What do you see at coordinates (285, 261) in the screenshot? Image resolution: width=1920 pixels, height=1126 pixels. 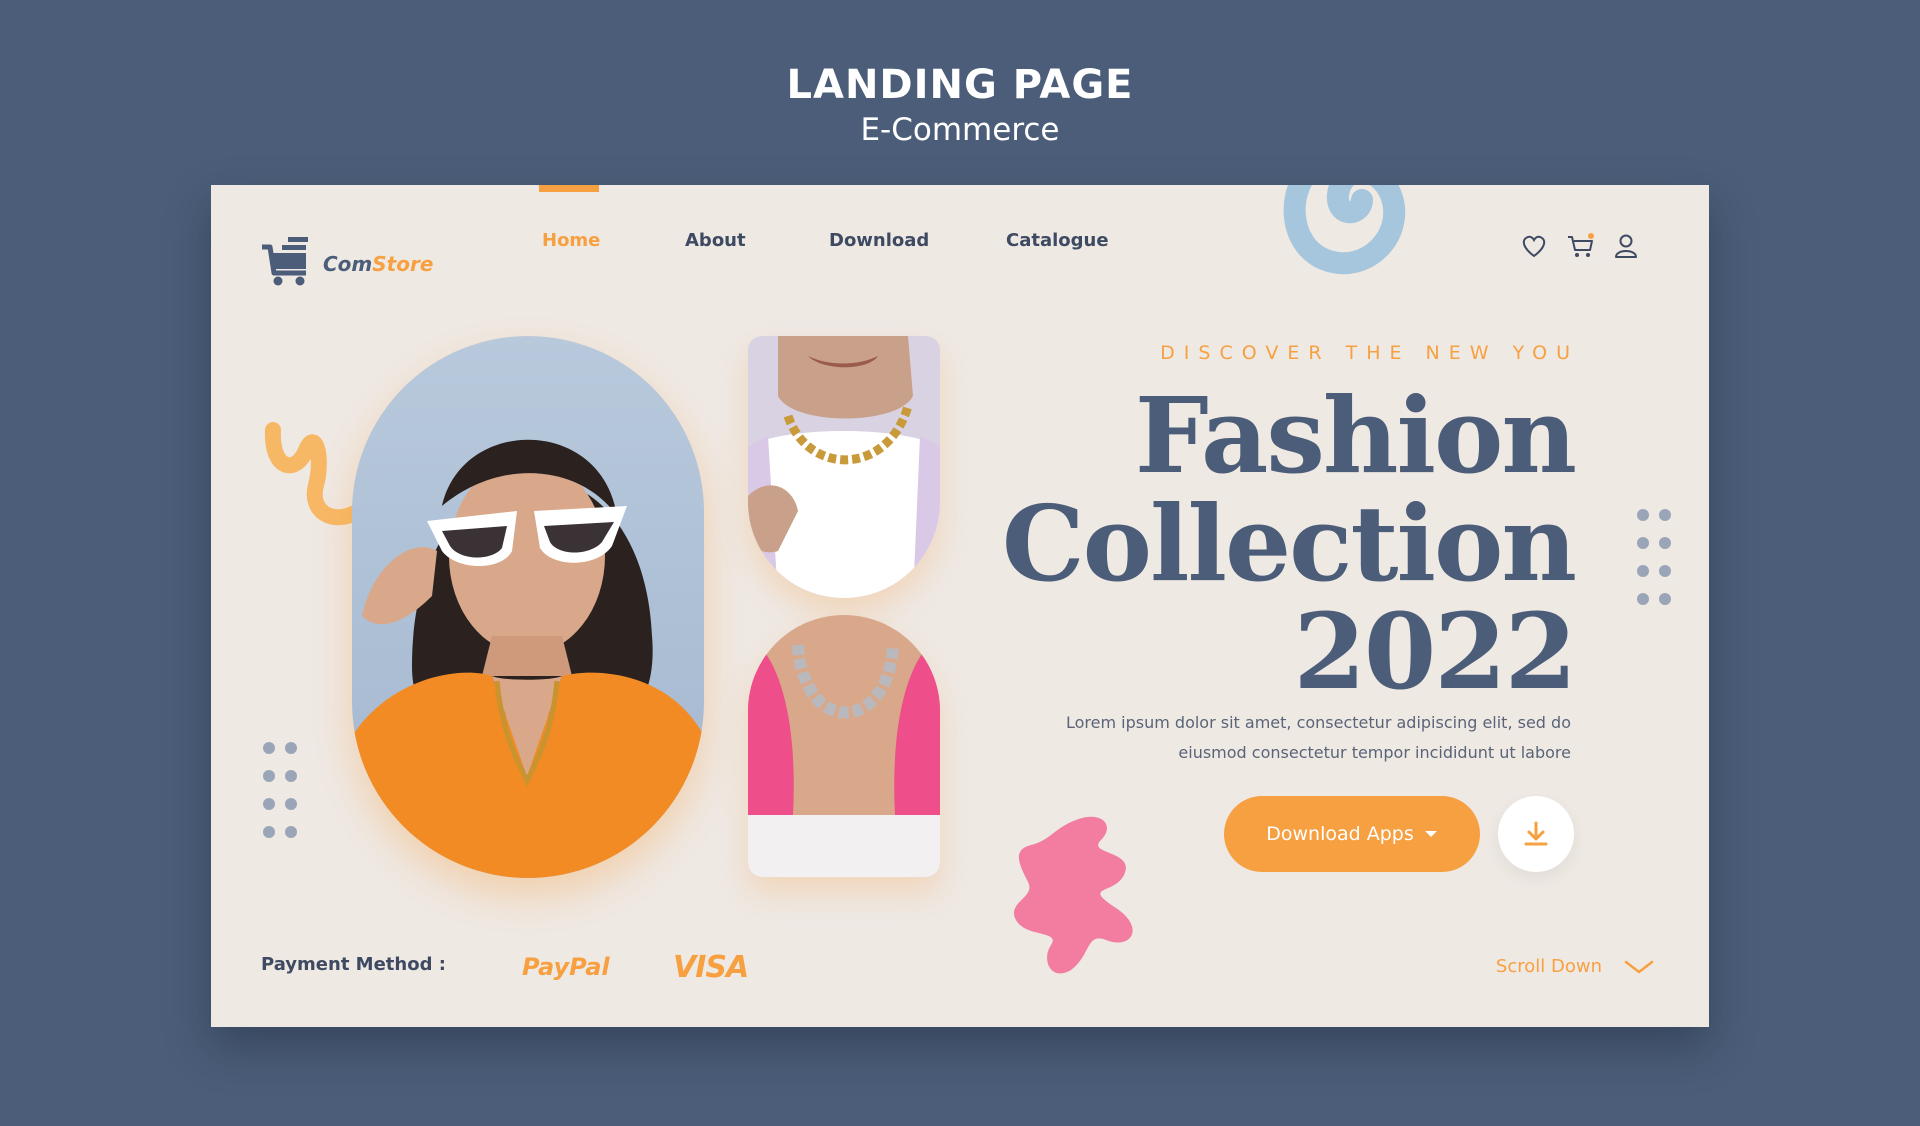 I see `shopping-cart-icon` at bounding box center [285, 261].